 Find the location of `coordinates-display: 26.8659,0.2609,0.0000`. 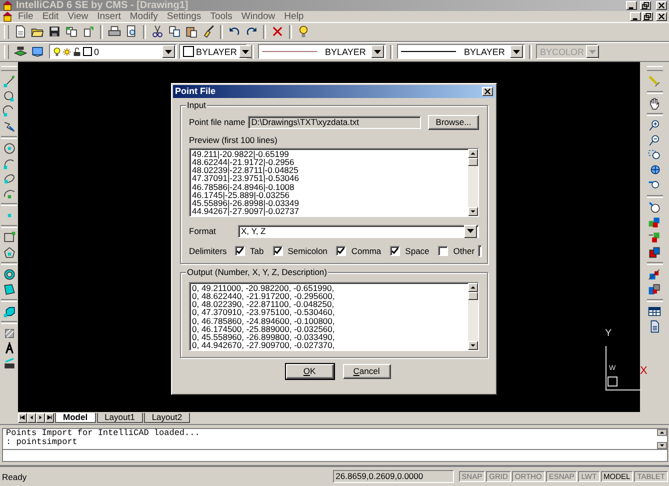

coordinates-display: 26.8659,0.2609,0.0000 is located at coordinates (393, 477).